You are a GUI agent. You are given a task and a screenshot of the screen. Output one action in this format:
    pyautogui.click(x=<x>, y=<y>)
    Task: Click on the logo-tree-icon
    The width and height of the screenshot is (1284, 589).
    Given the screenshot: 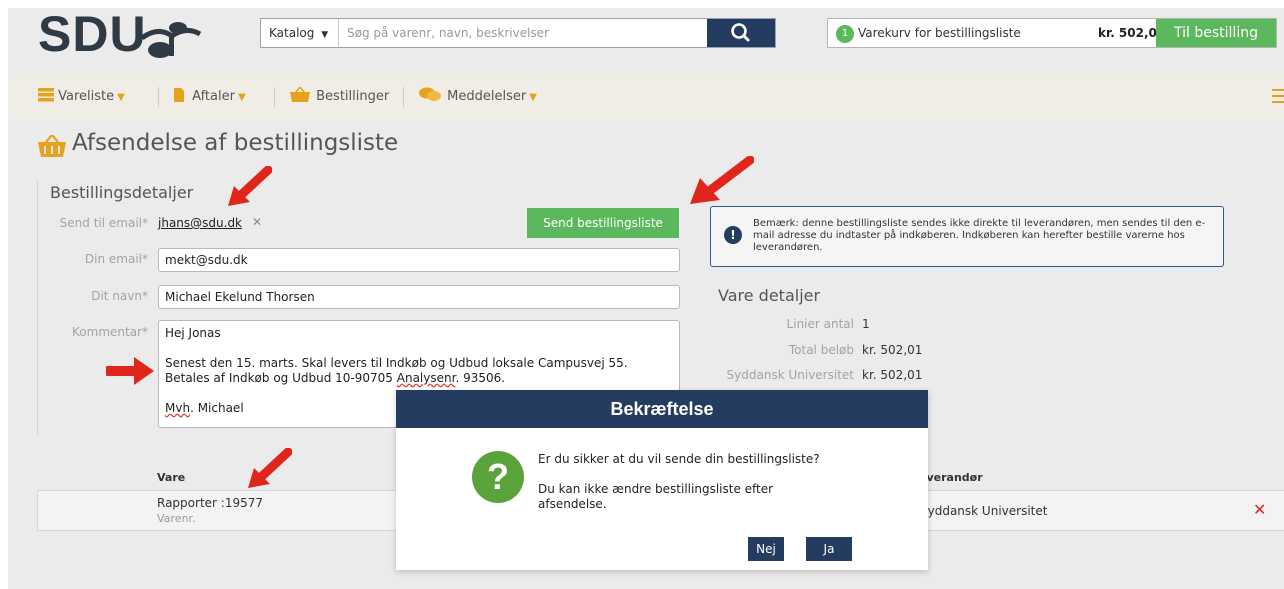 What is the action you would take?
    pyautogui.click(x=171, y=40)
    